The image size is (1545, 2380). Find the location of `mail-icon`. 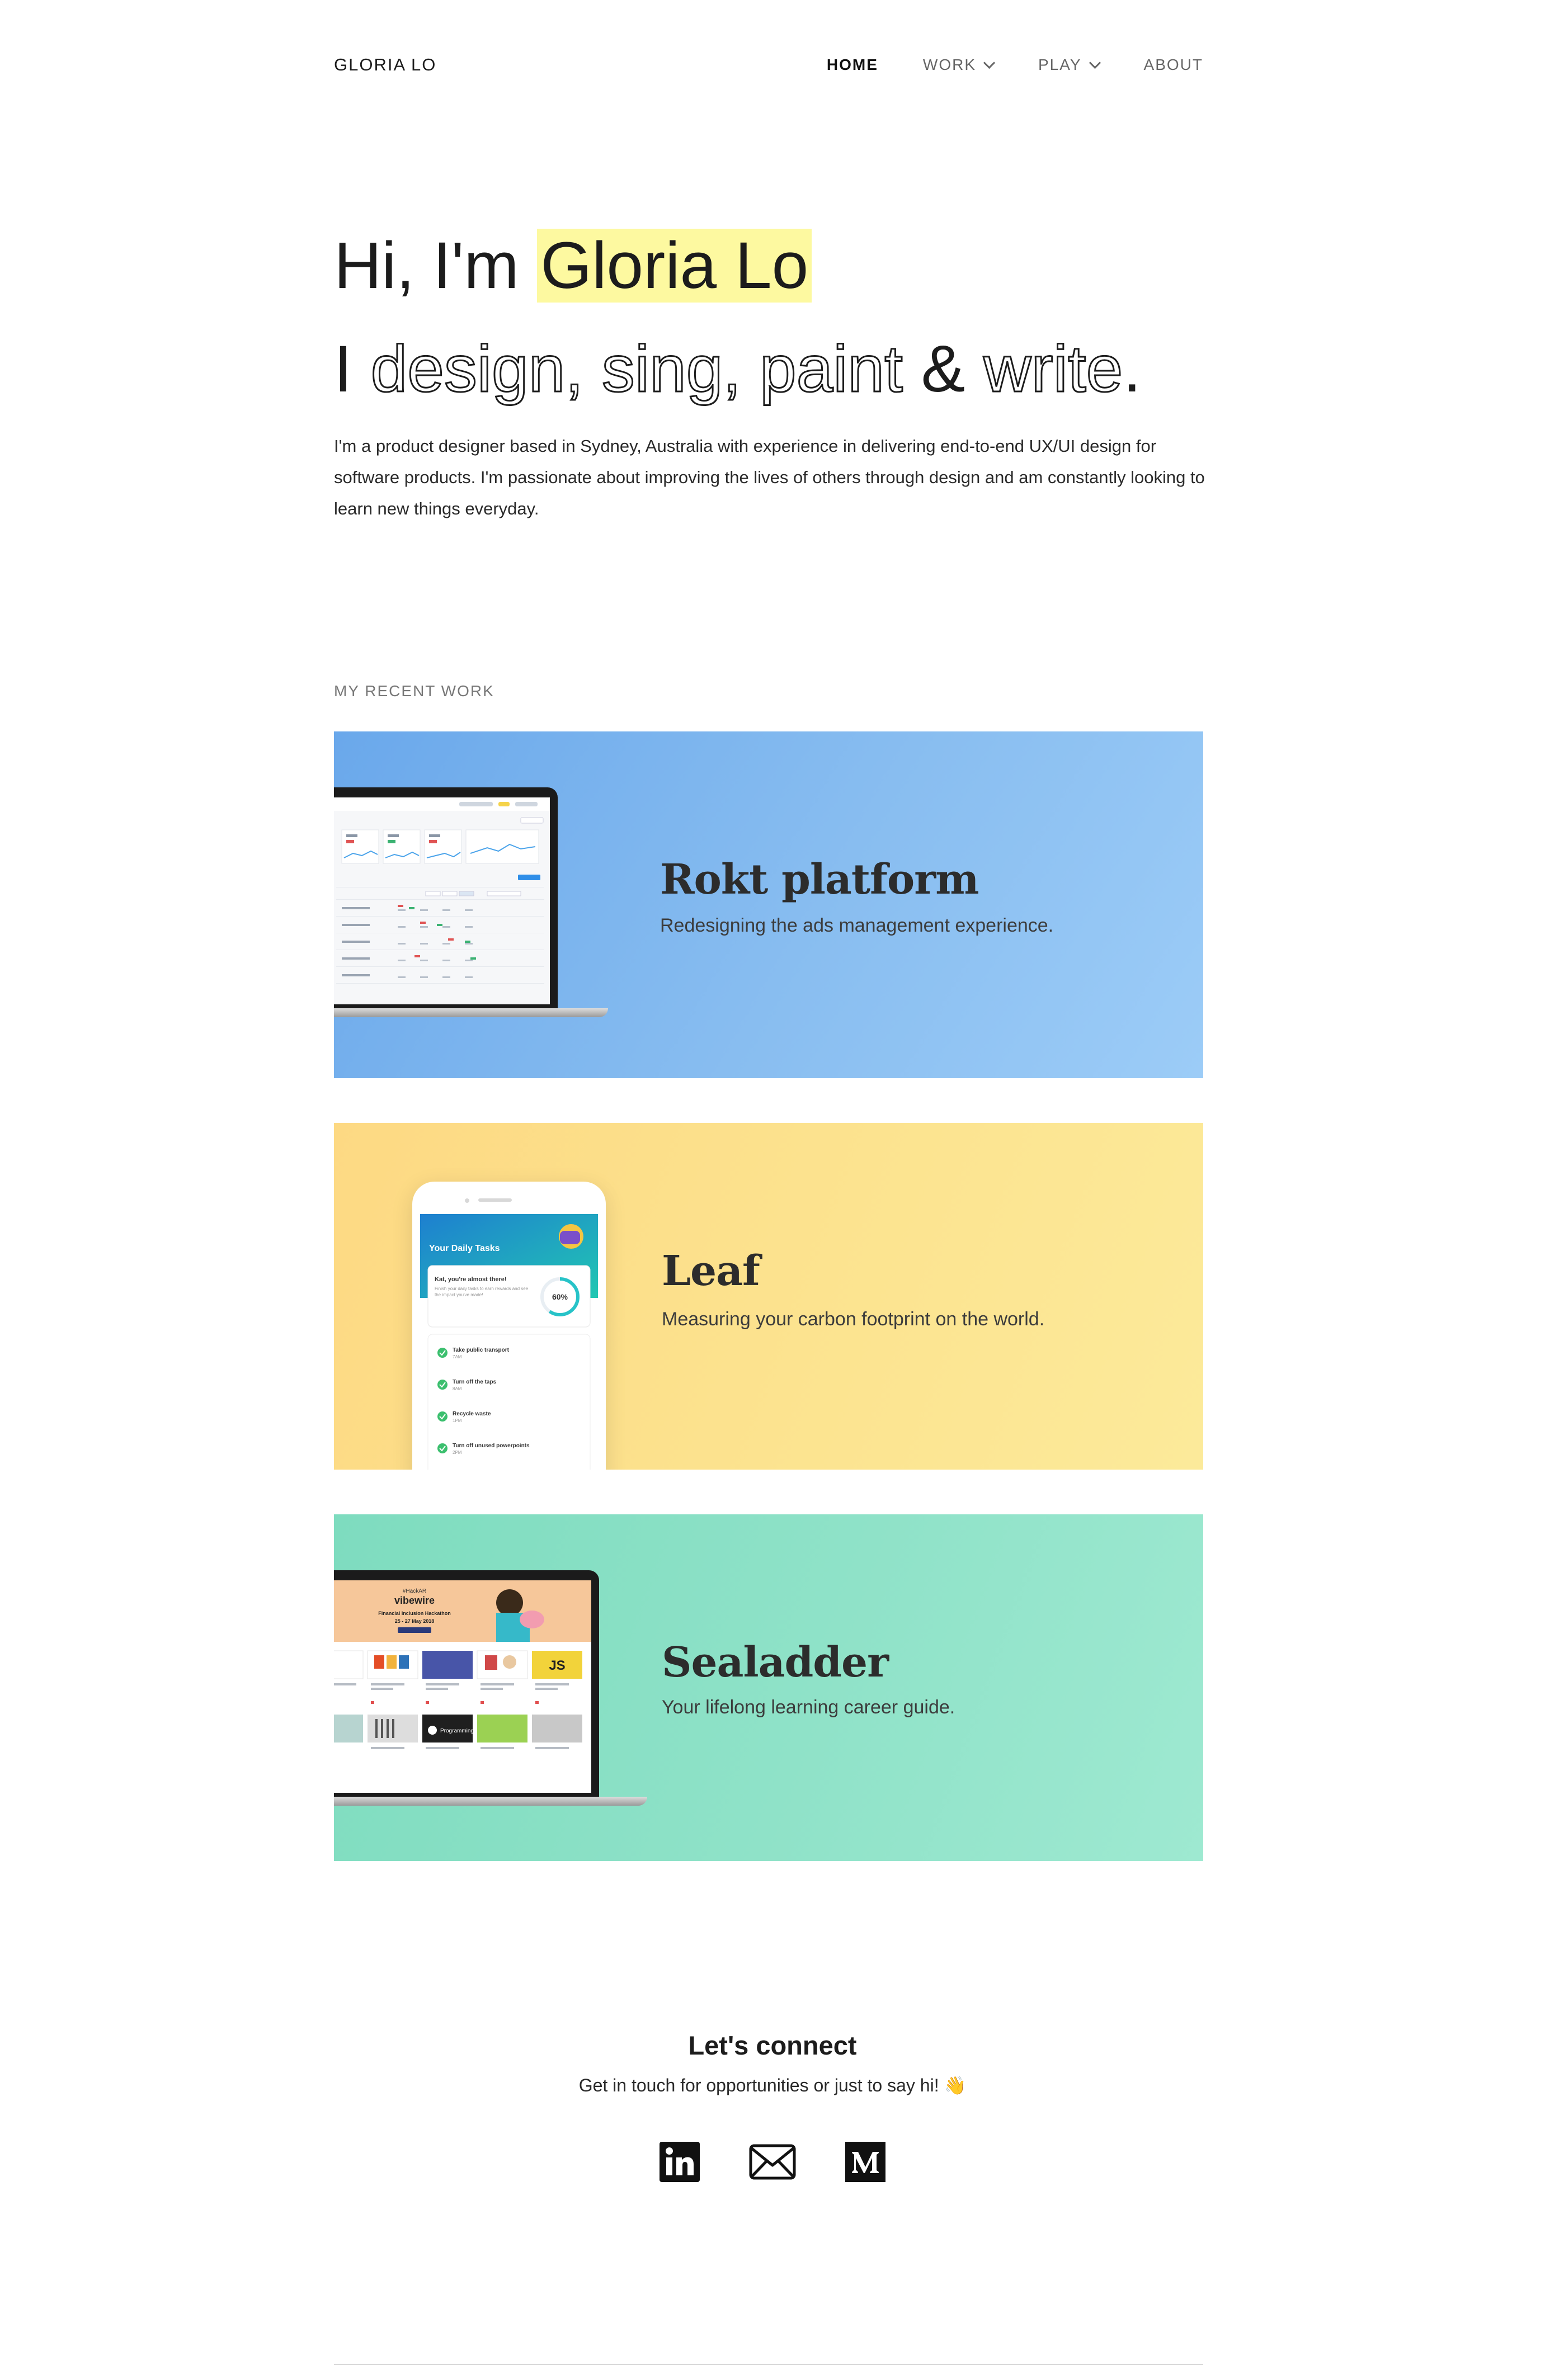

mail-icon is located at coordinates (772, 2162).